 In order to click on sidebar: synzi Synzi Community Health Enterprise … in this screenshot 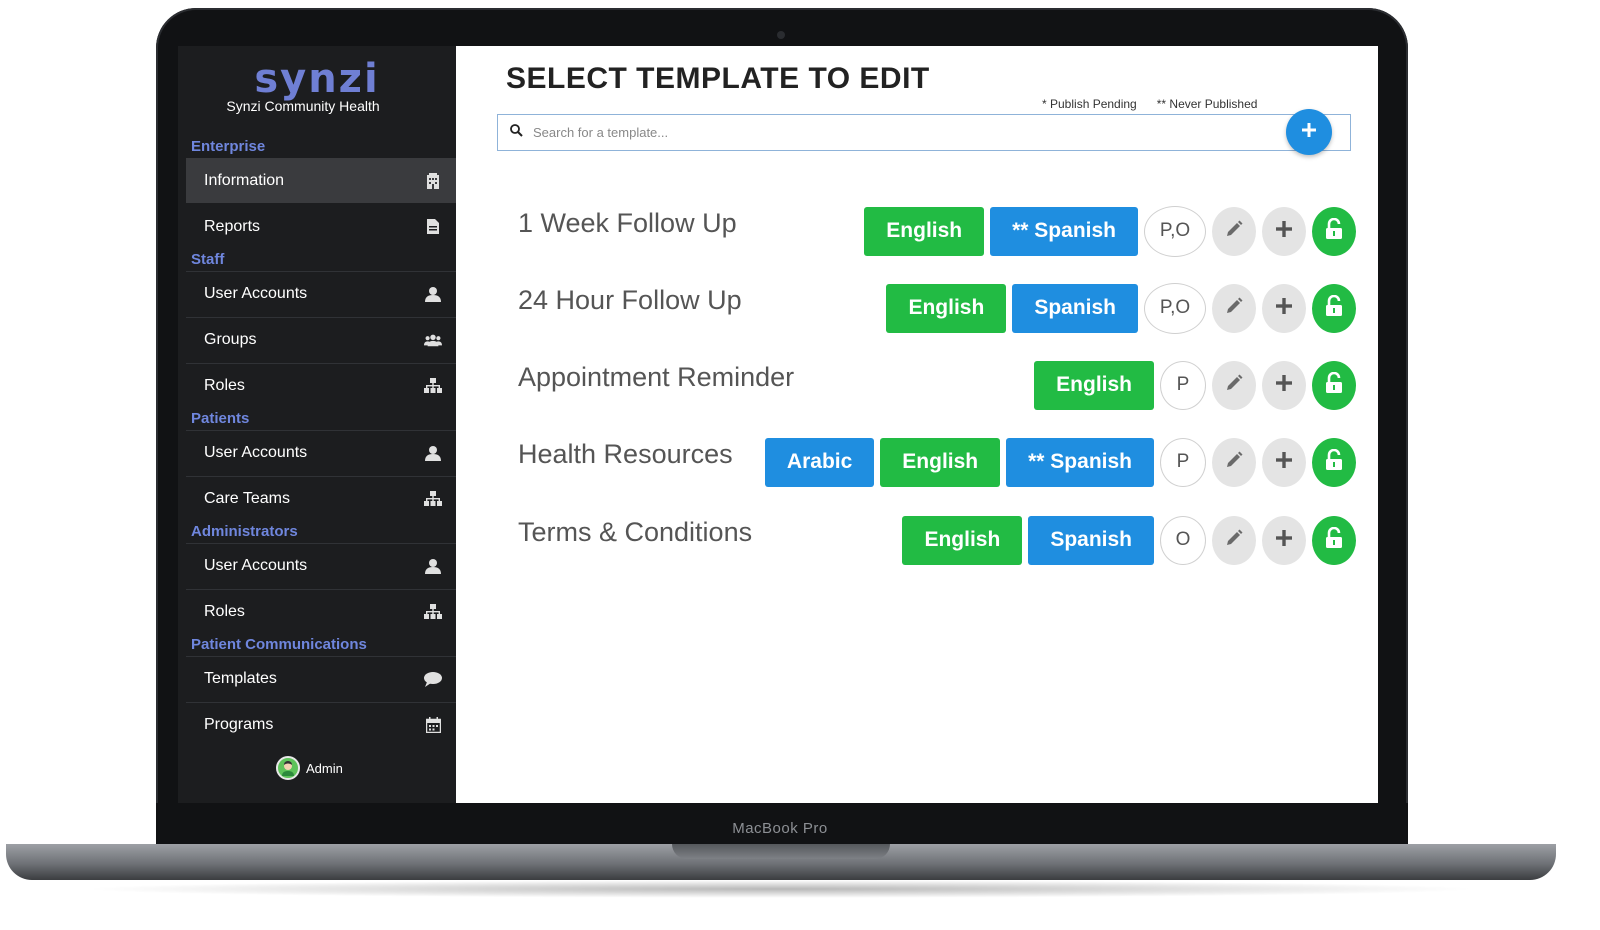, I will do `click(317, 424)`.